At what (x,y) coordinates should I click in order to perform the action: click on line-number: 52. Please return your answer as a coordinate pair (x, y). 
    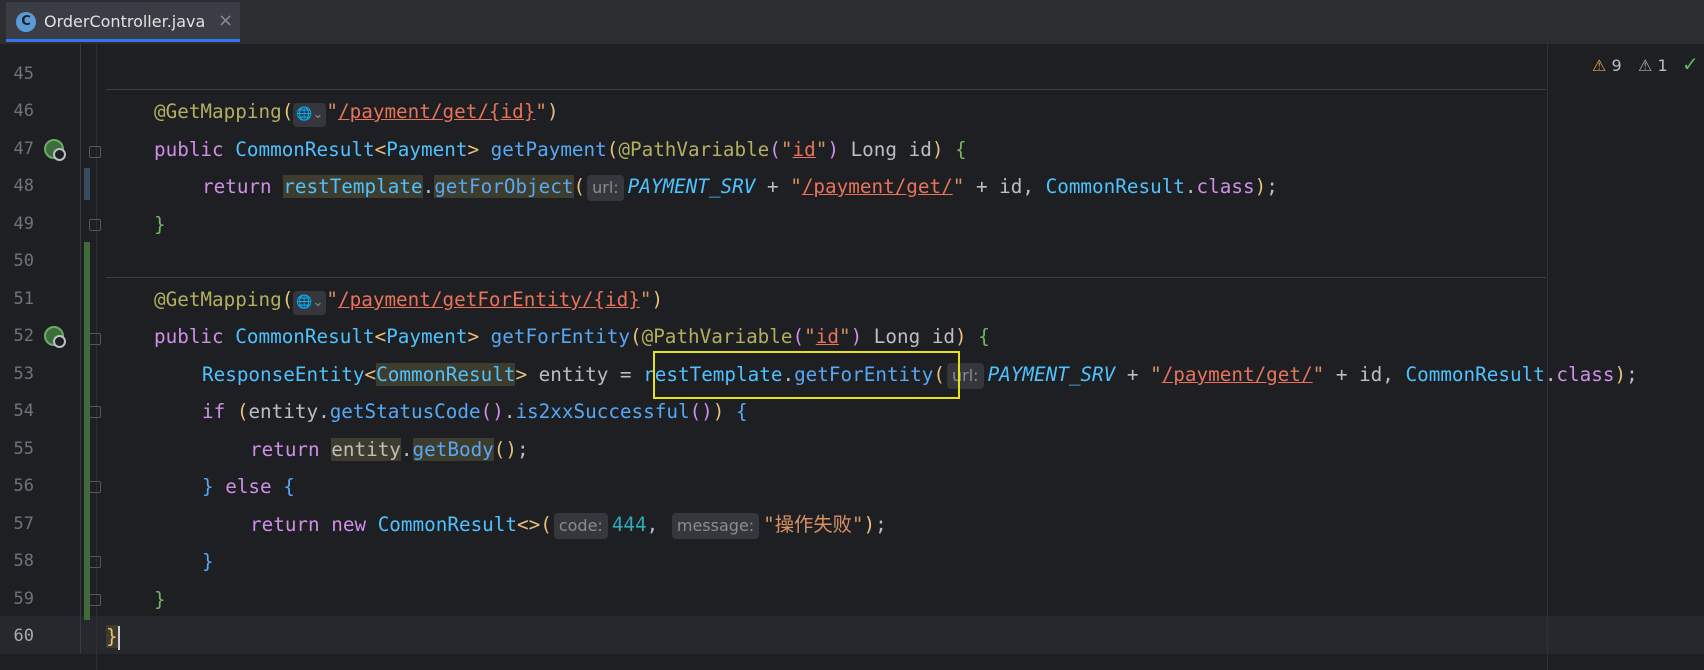
    Looking at the image, I should click on (23, 336).